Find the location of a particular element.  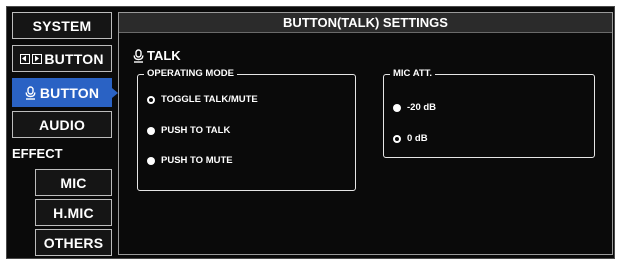

push-to-mute-radio: PUSH TO MUTE is located at coordinates (190, 160).